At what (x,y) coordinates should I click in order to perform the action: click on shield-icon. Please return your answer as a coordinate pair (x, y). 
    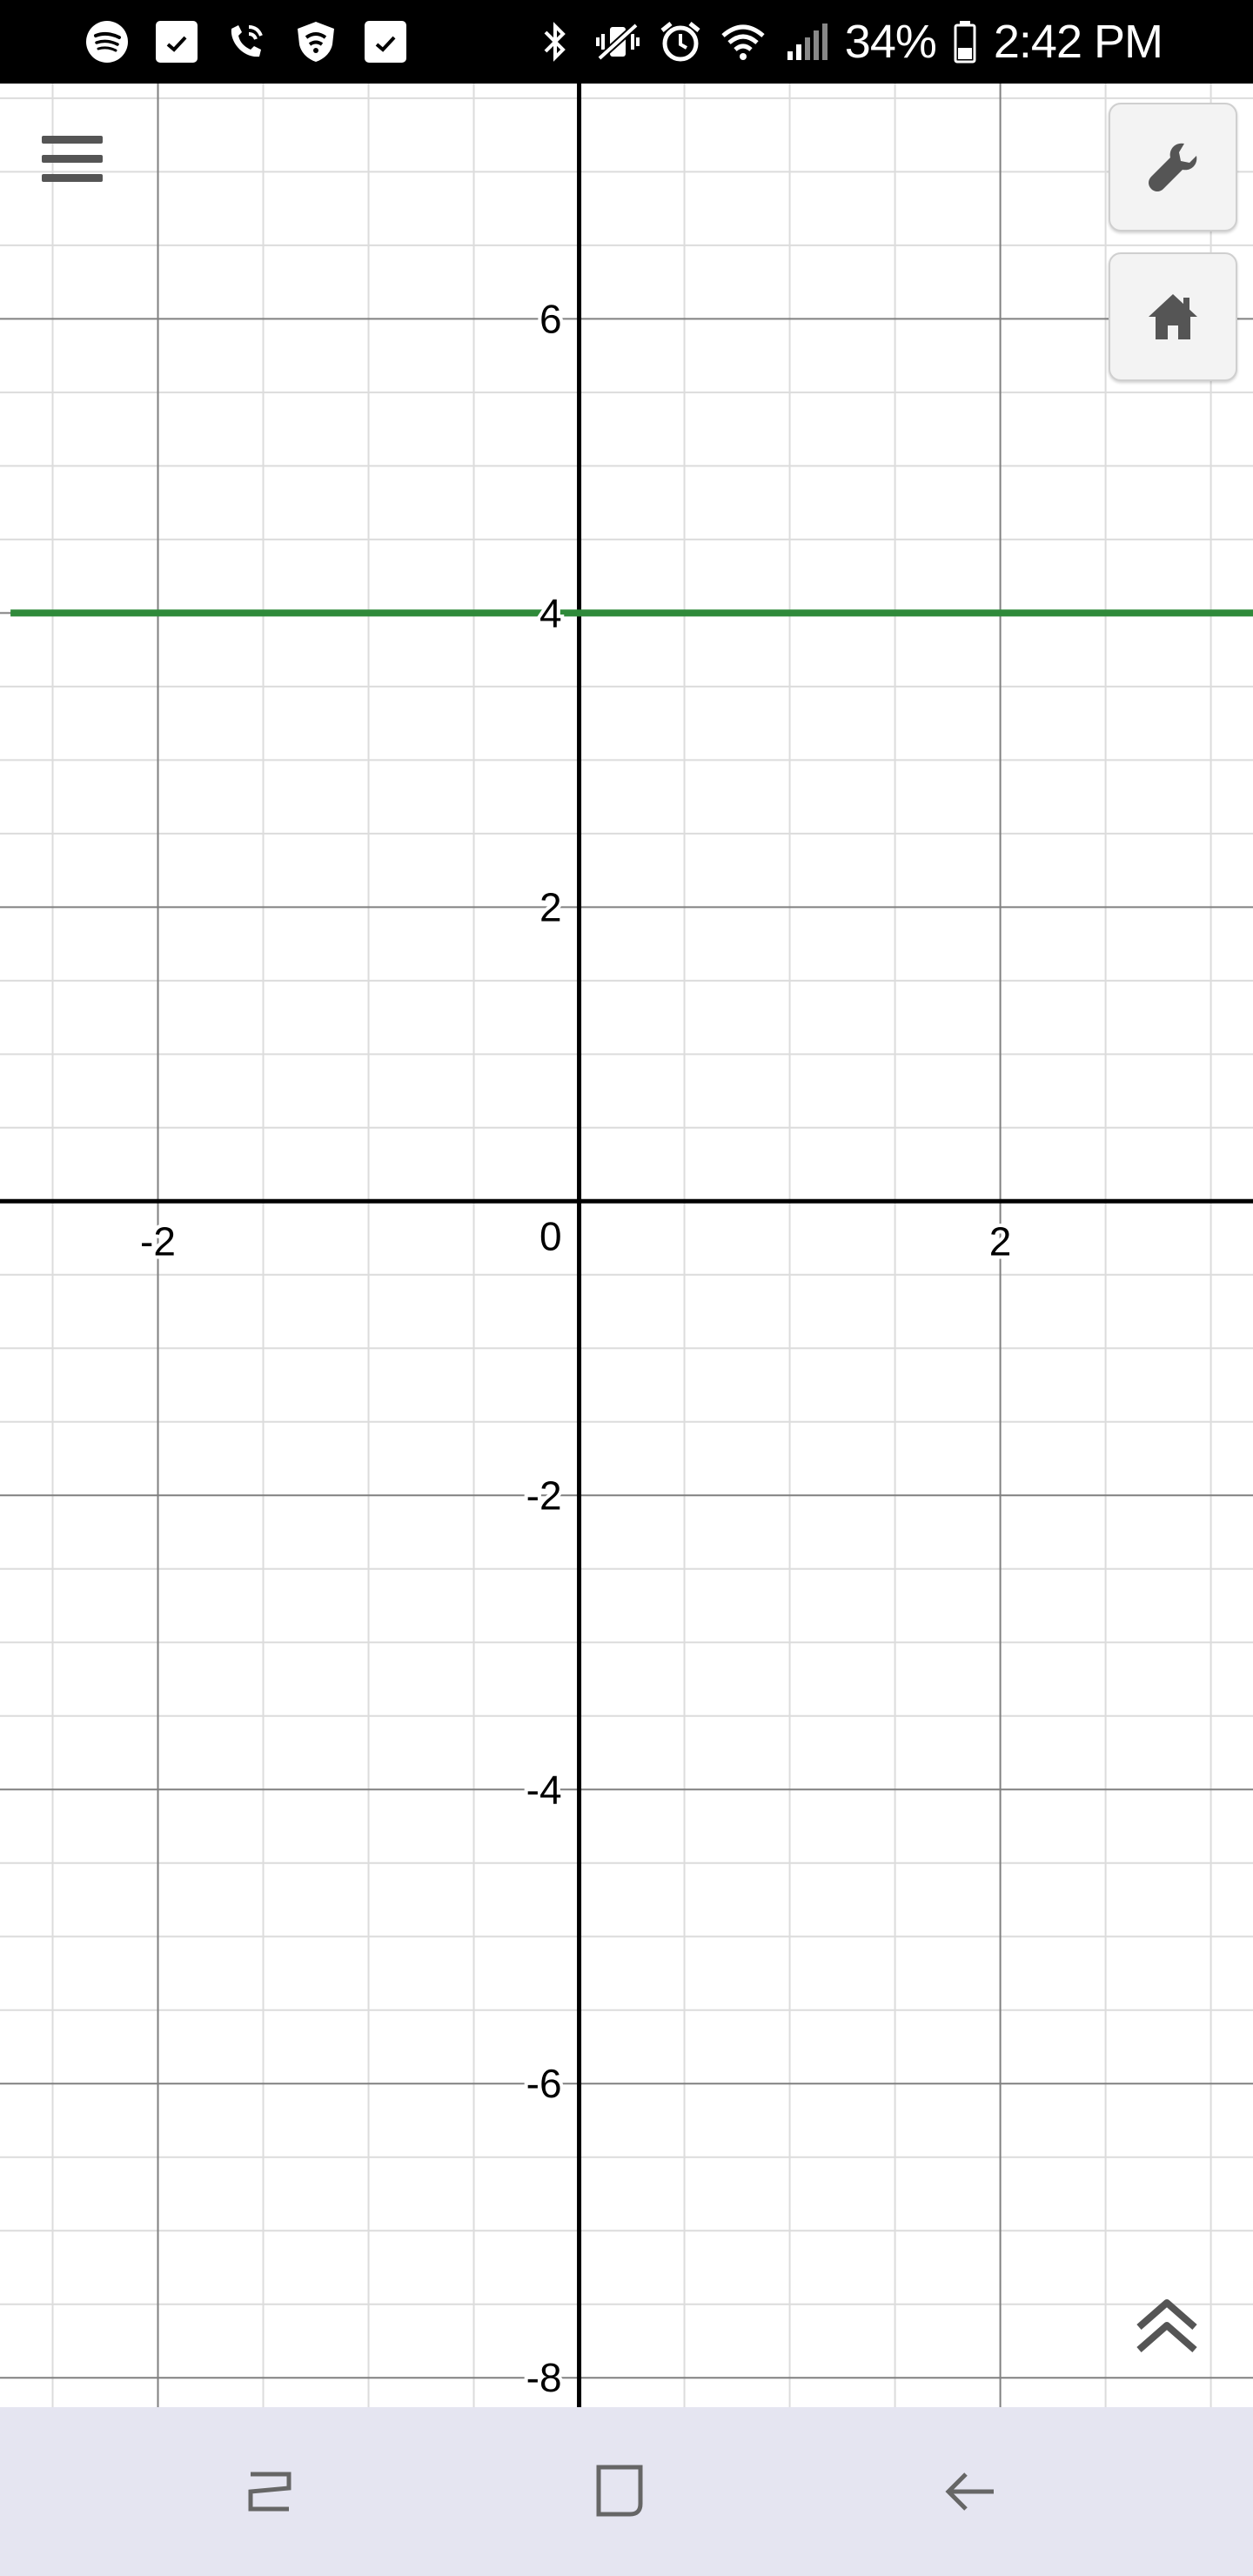
    Looking at the image, I should click on (315, 41).